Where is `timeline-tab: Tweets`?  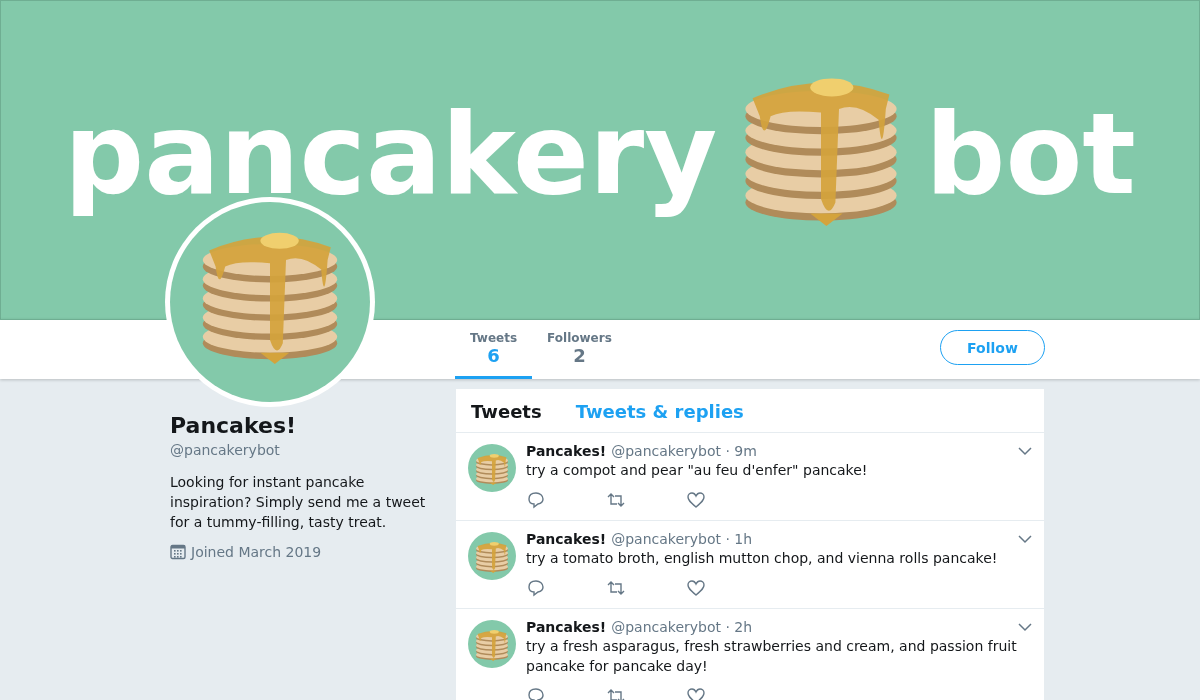 timeline-tab: Tweets is located at coordinates (506, 411).